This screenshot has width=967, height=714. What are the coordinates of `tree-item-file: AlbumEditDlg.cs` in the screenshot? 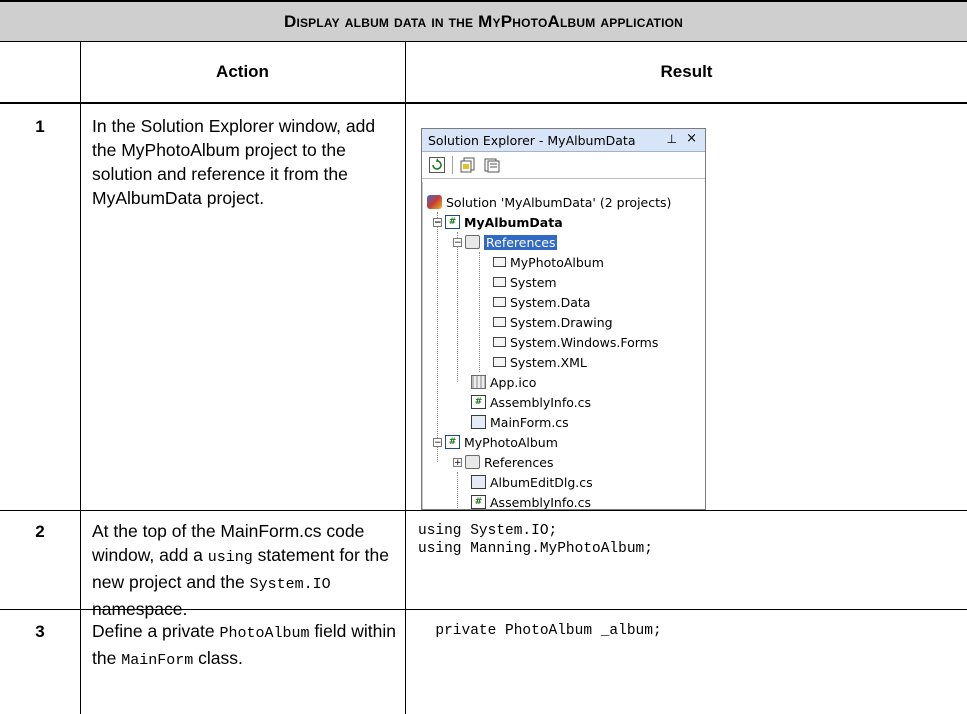 It's located at (532, 482).